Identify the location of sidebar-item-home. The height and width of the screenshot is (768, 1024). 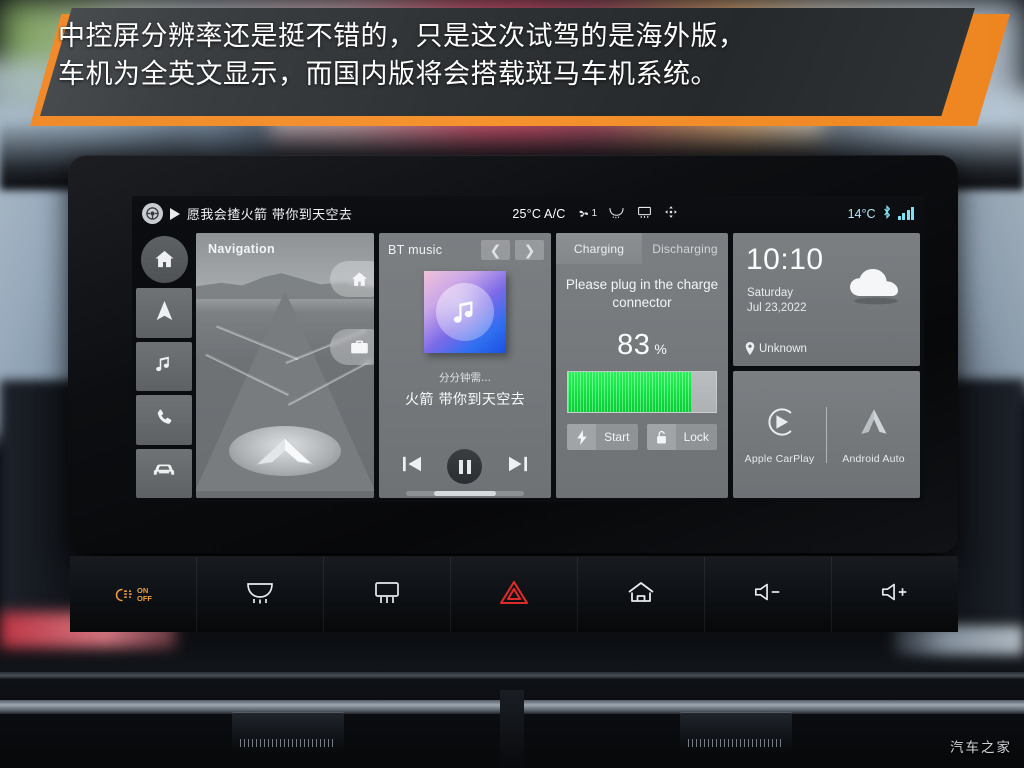
(164, 259).